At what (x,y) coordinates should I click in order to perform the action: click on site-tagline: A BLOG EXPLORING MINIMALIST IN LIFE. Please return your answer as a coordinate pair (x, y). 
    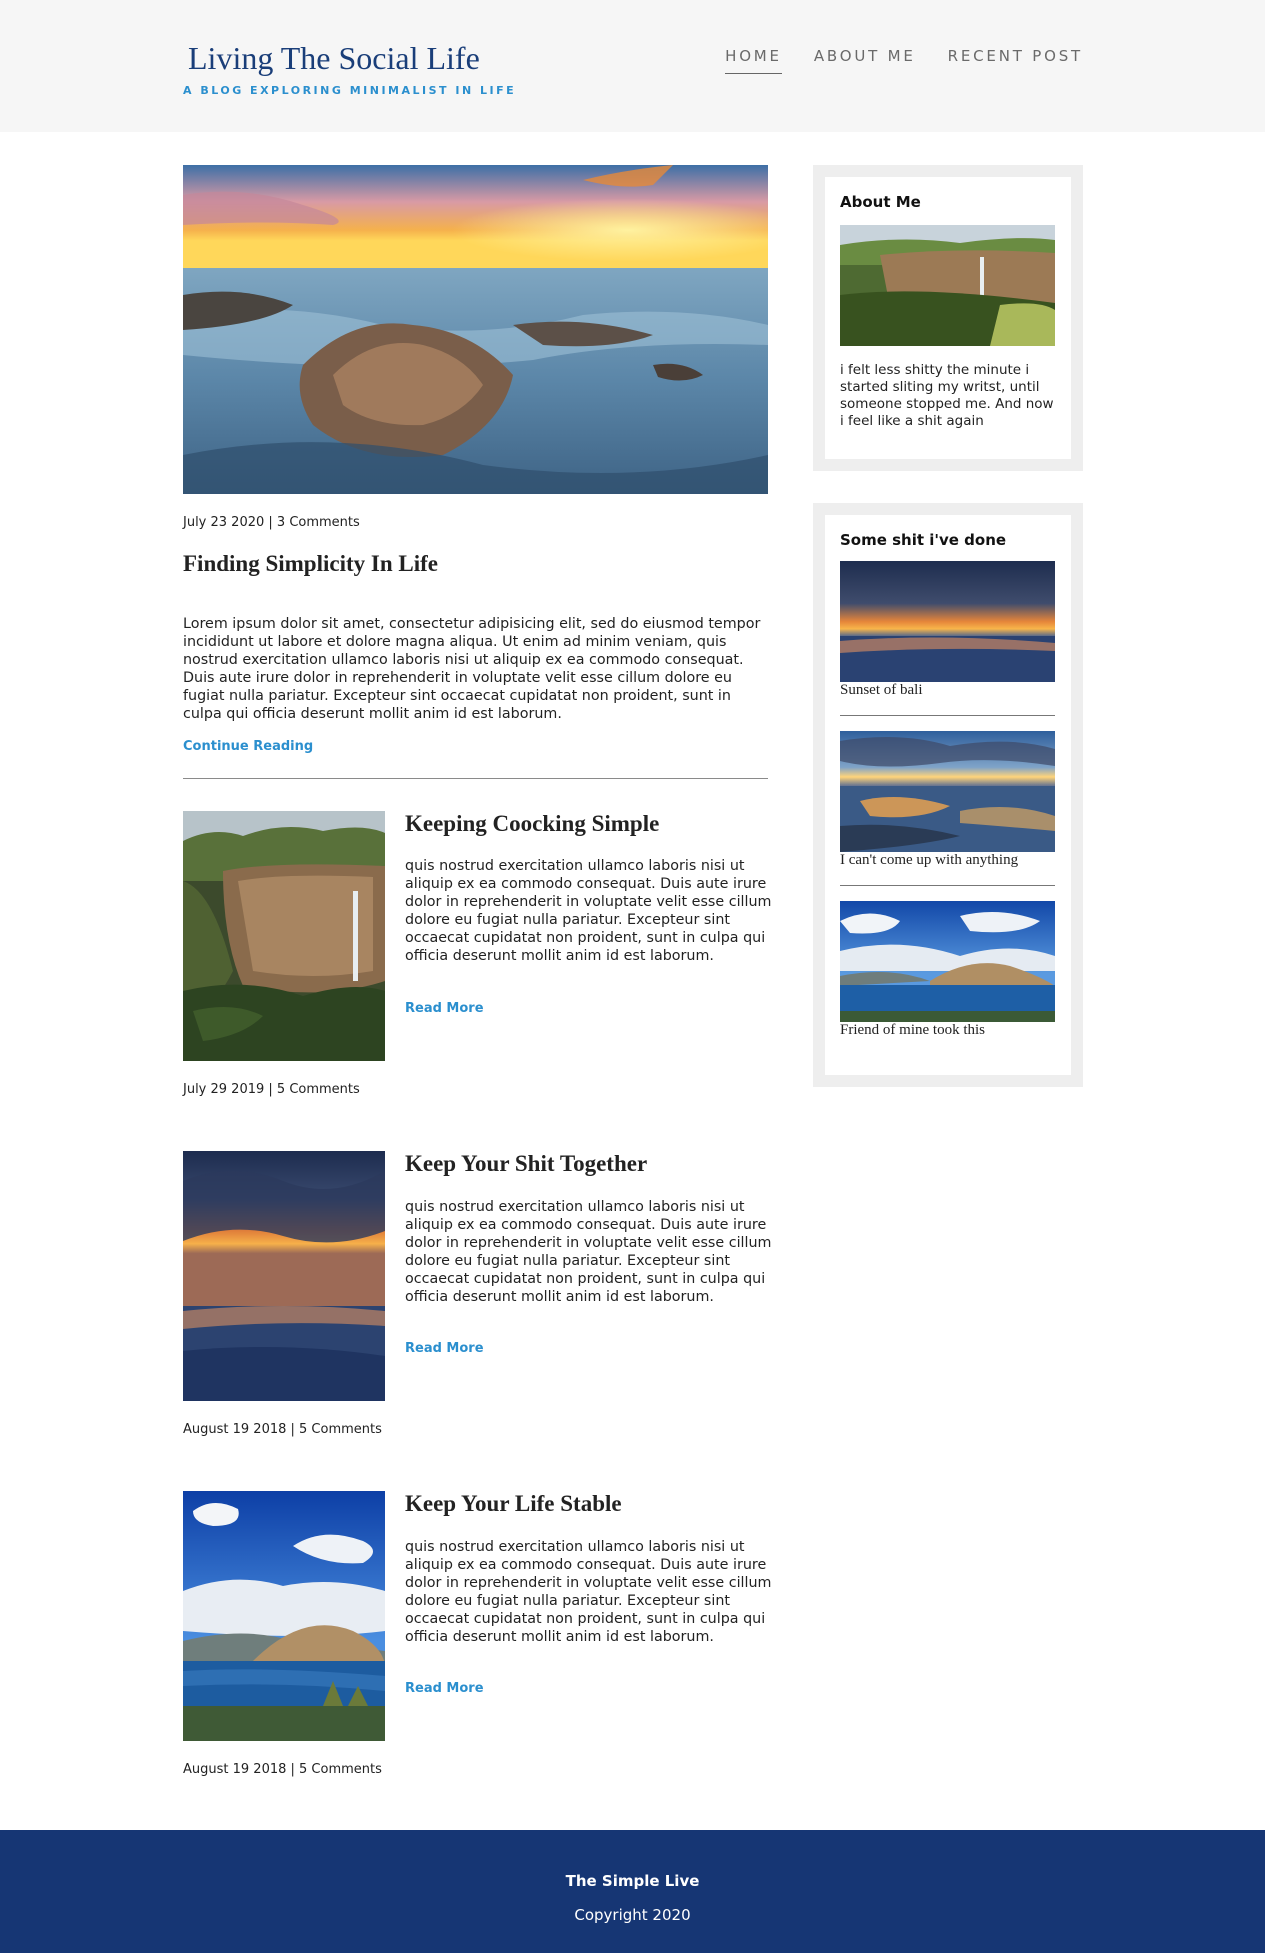
    Looking at the image, I should click on (350, 90).